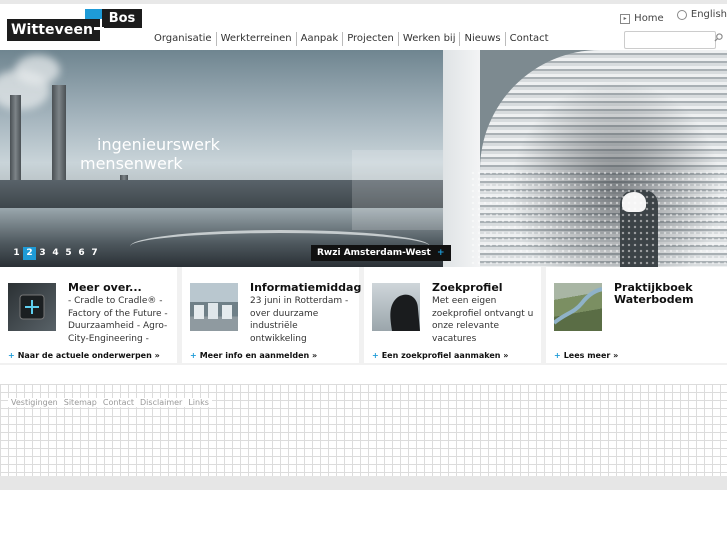 This screenshot has width=727, height=545. I want to click on dot-pattern, so click(598, 218).